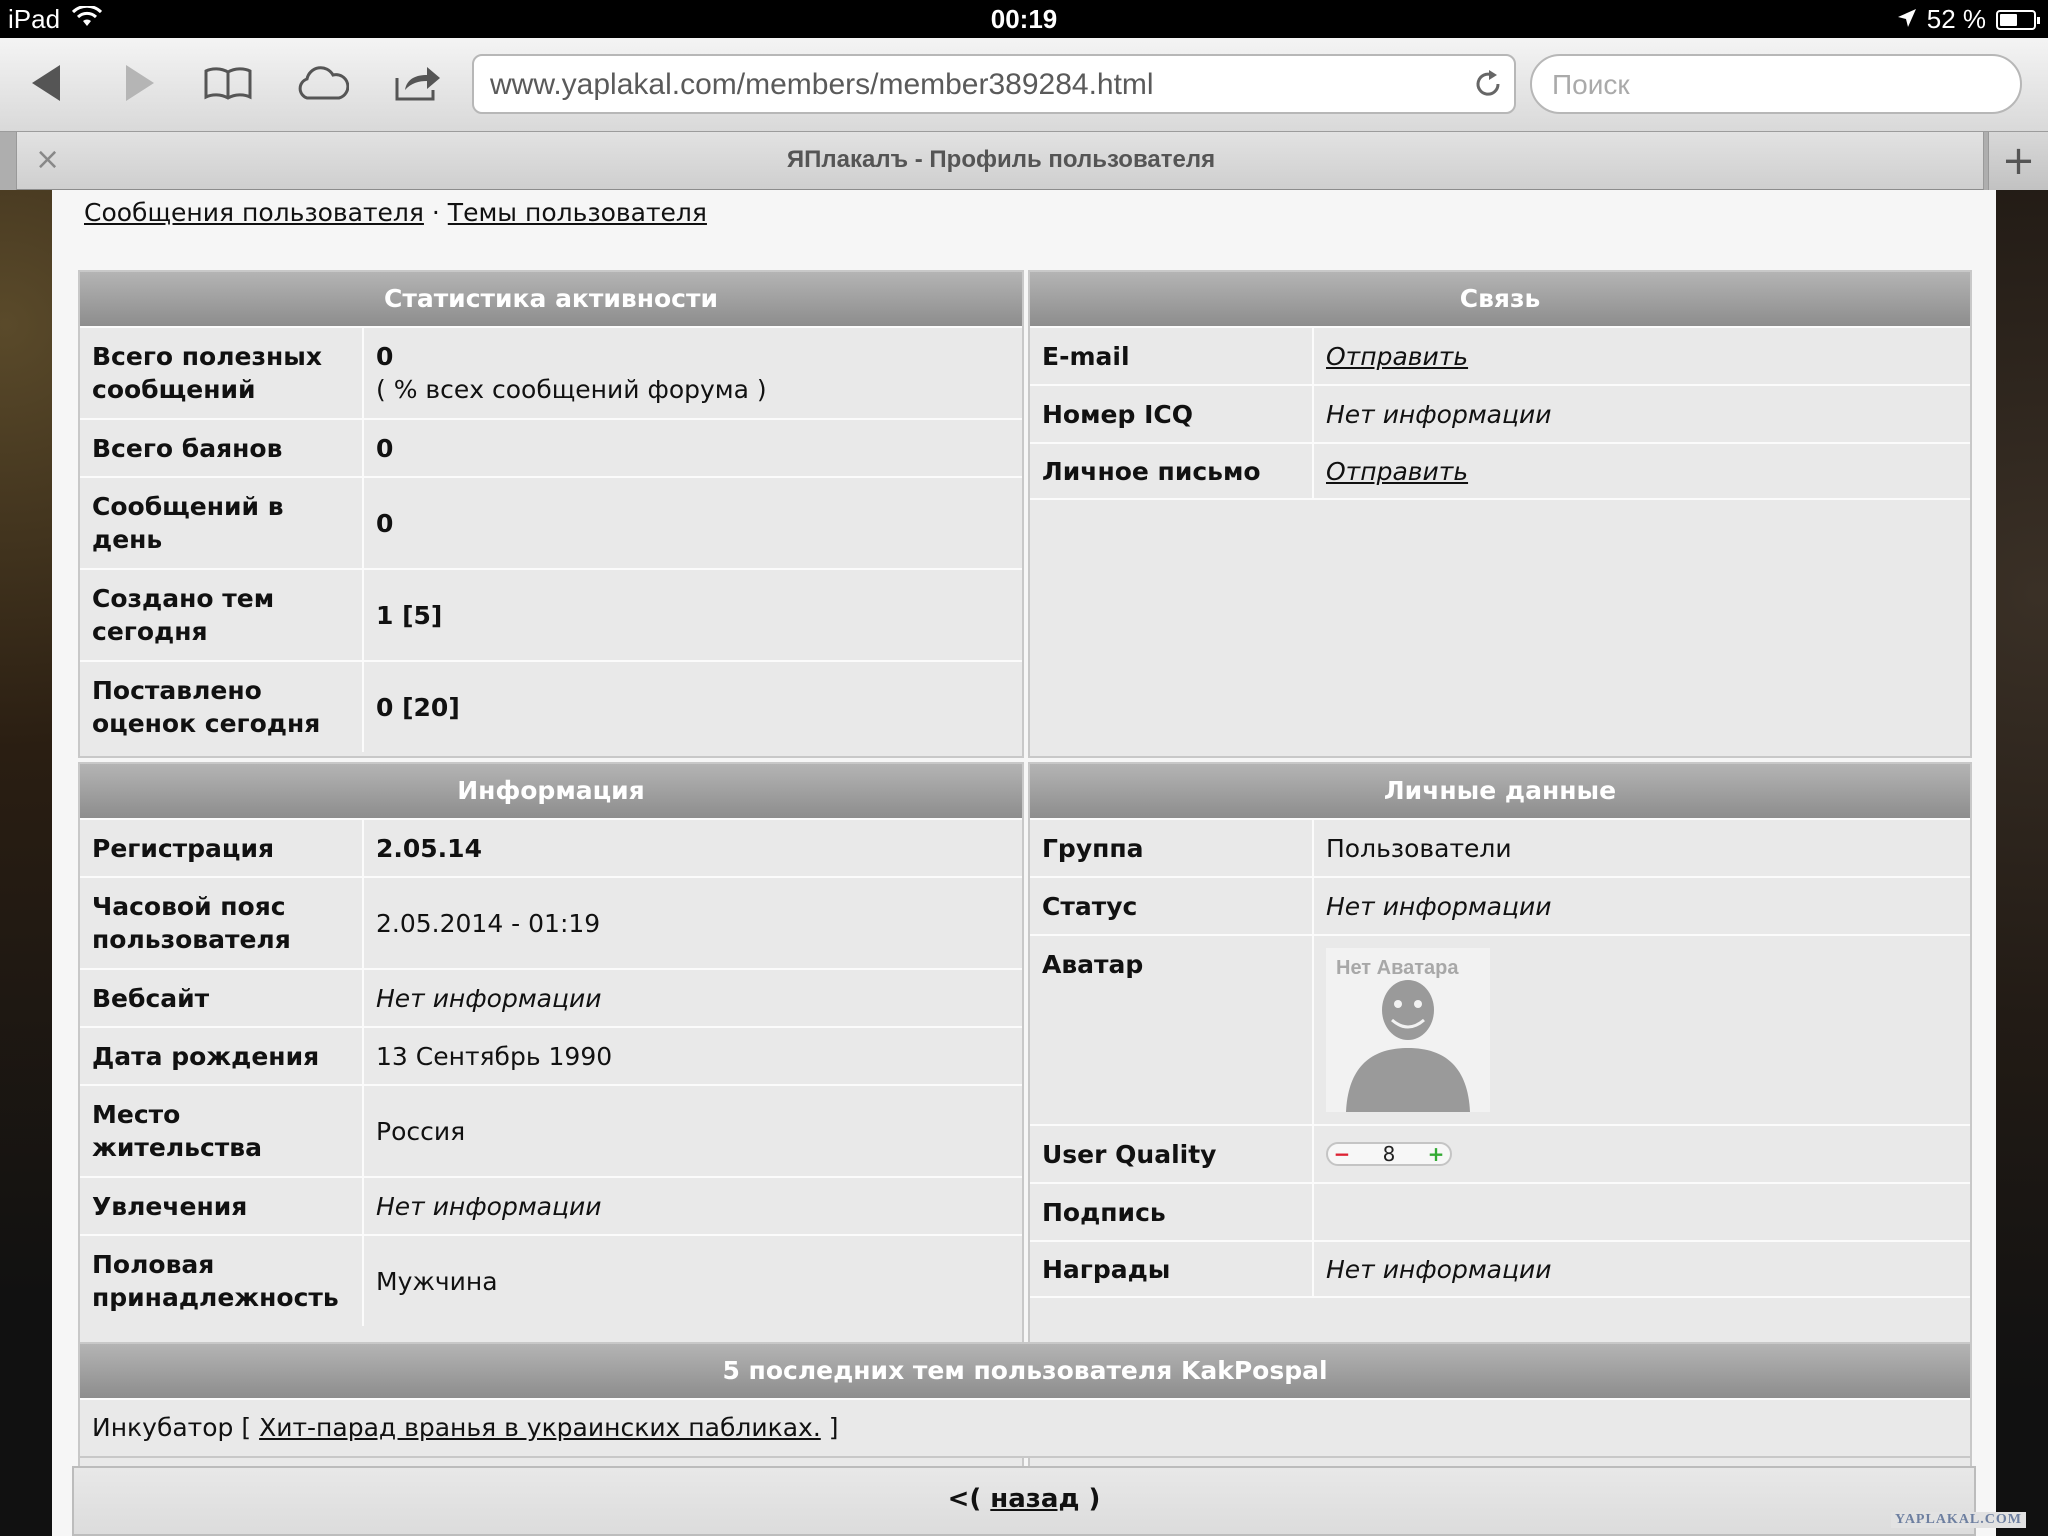  I want to click on tab-profile: × ЯПлакалъ - Профиль пользователя, so click(1000, 161).